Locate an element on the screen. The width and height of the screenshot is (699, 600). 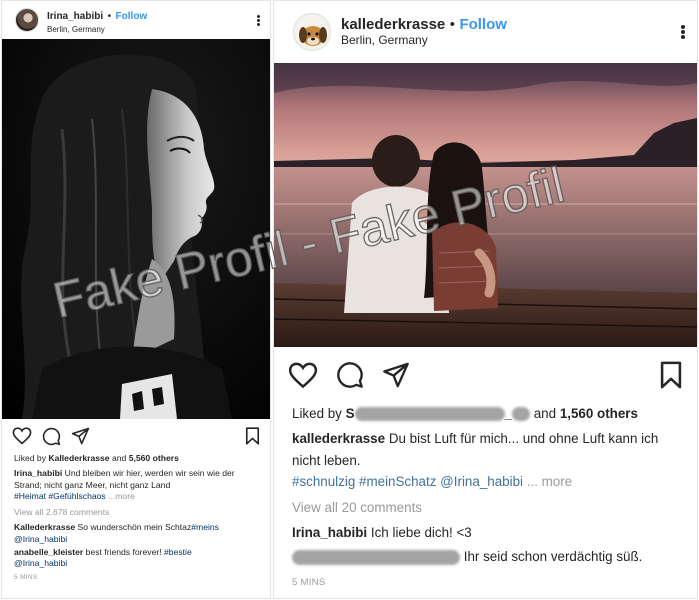
post-header: kallederkrasse • Follow Berlin, Germany is located at coordinates (485, 32).